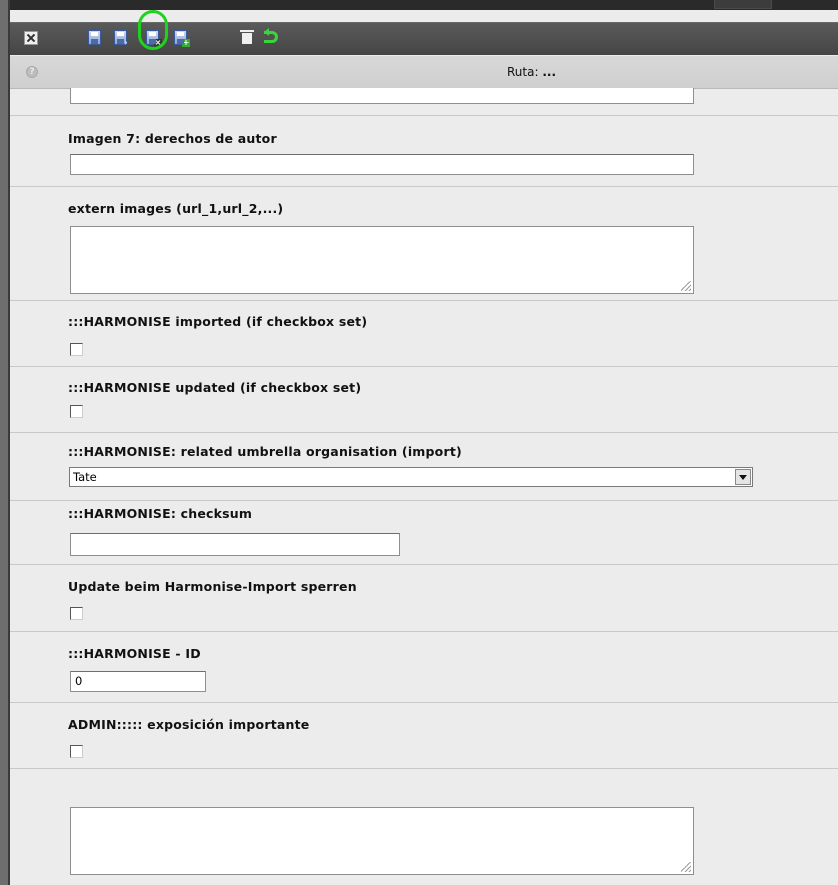  What do you see at coordinates (76, 411) in the screenshot?
I see `harmonise-updated-checkbox` at bounding box center [76, 411].